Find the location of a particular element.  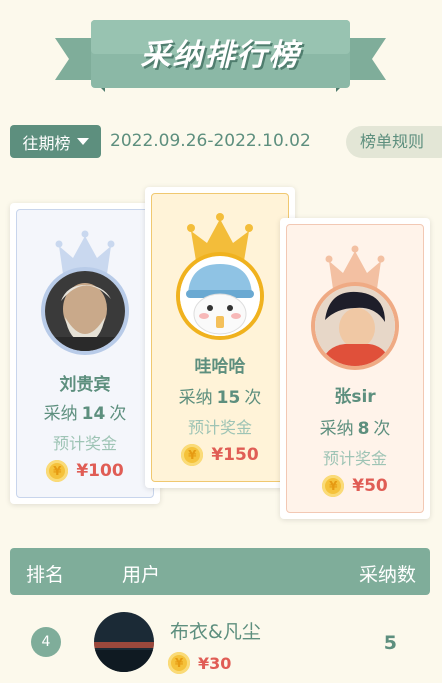

banner: 采纳排行榜 is located at coordinates (220, 59).